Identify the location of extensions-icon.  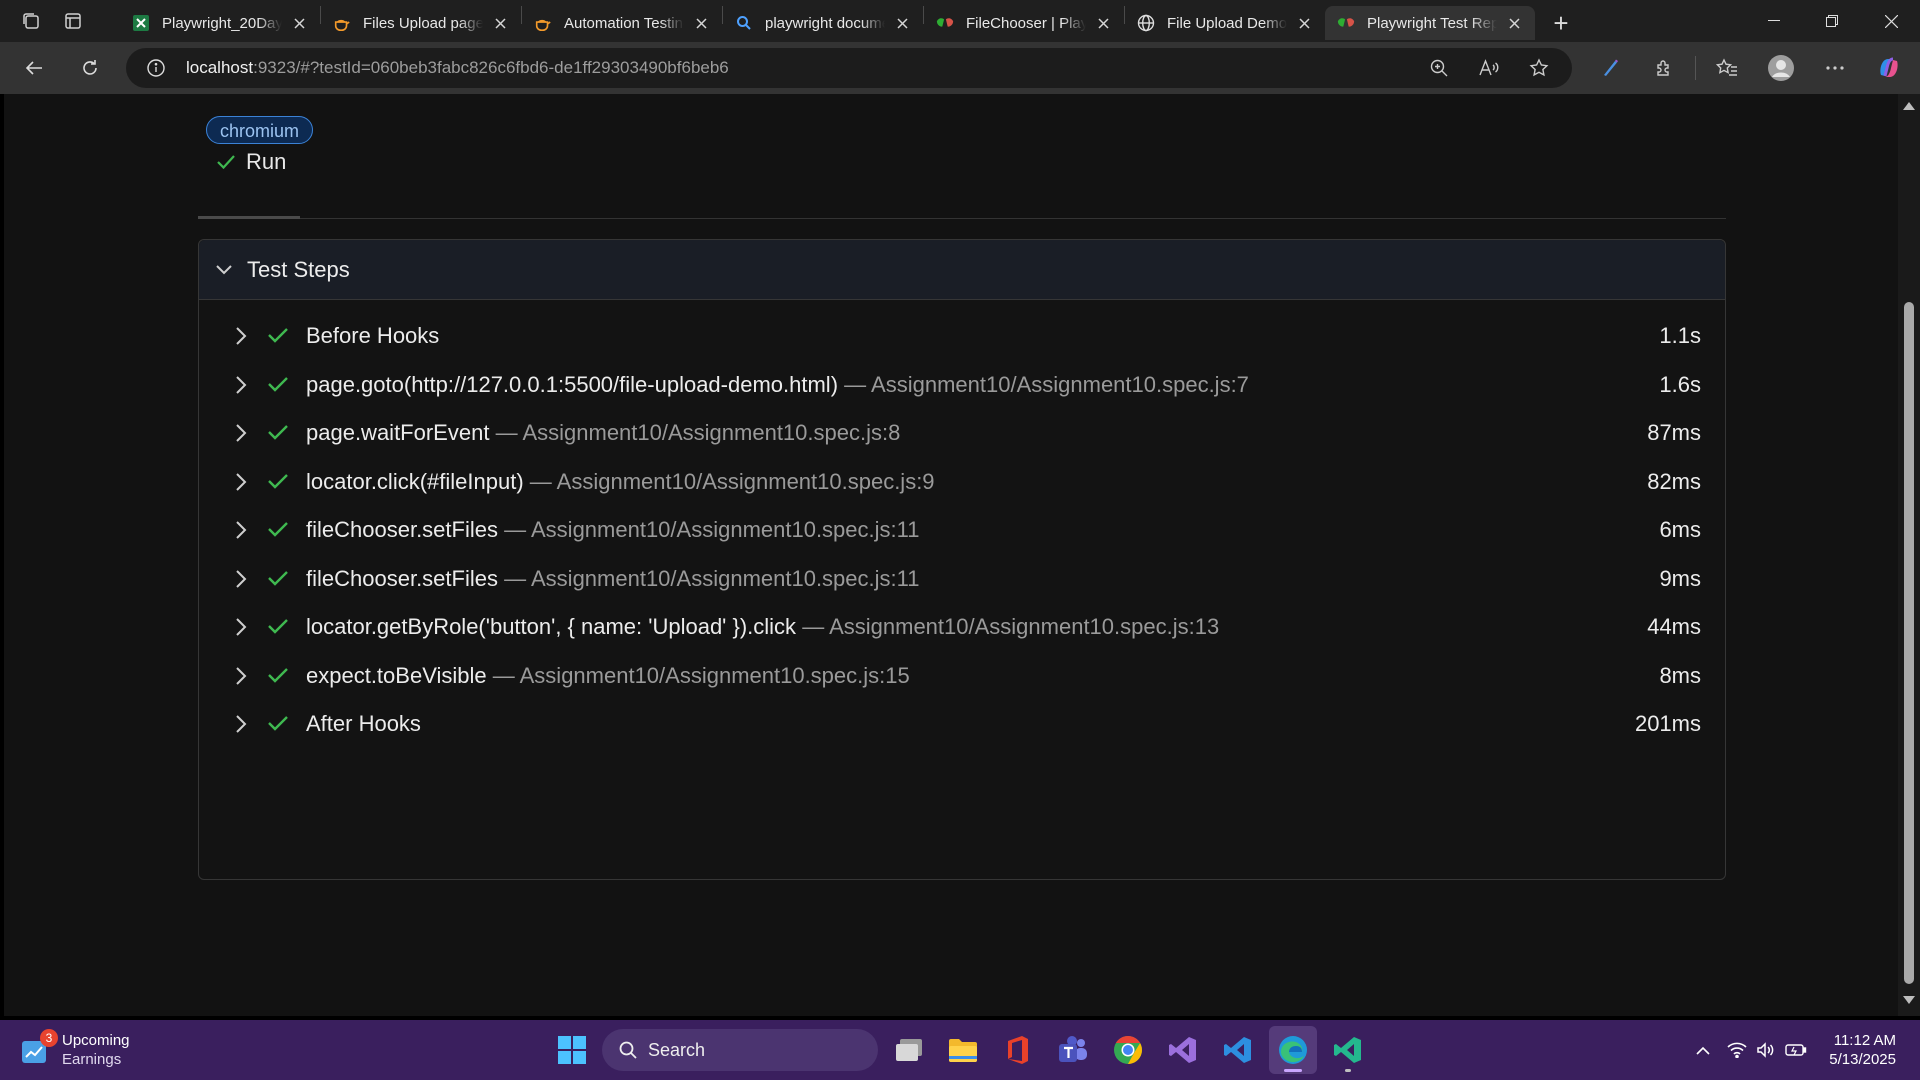
(1664, 68).